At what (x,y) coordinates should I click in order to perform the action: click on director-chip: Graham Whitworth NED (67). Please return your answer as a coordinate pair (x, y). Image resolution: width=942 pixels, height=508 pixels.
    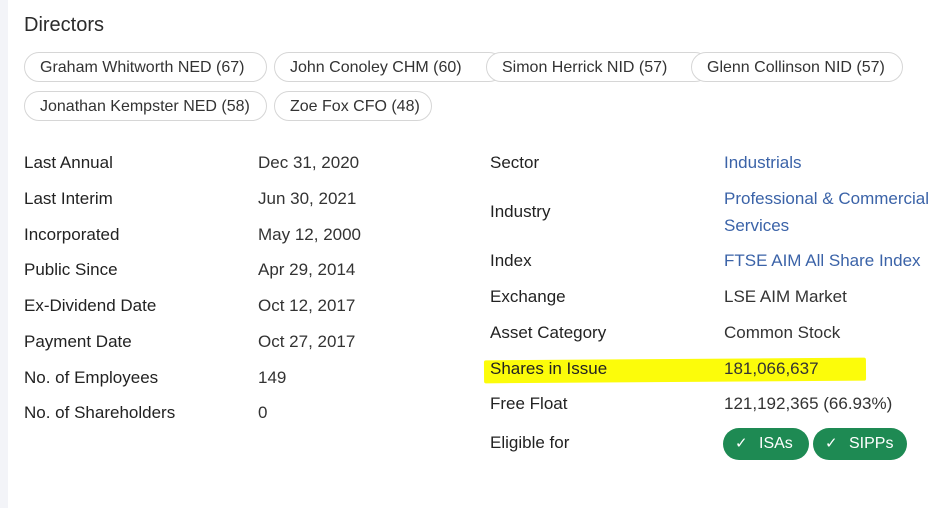
    Looking at the image, I should click on (145, 67).